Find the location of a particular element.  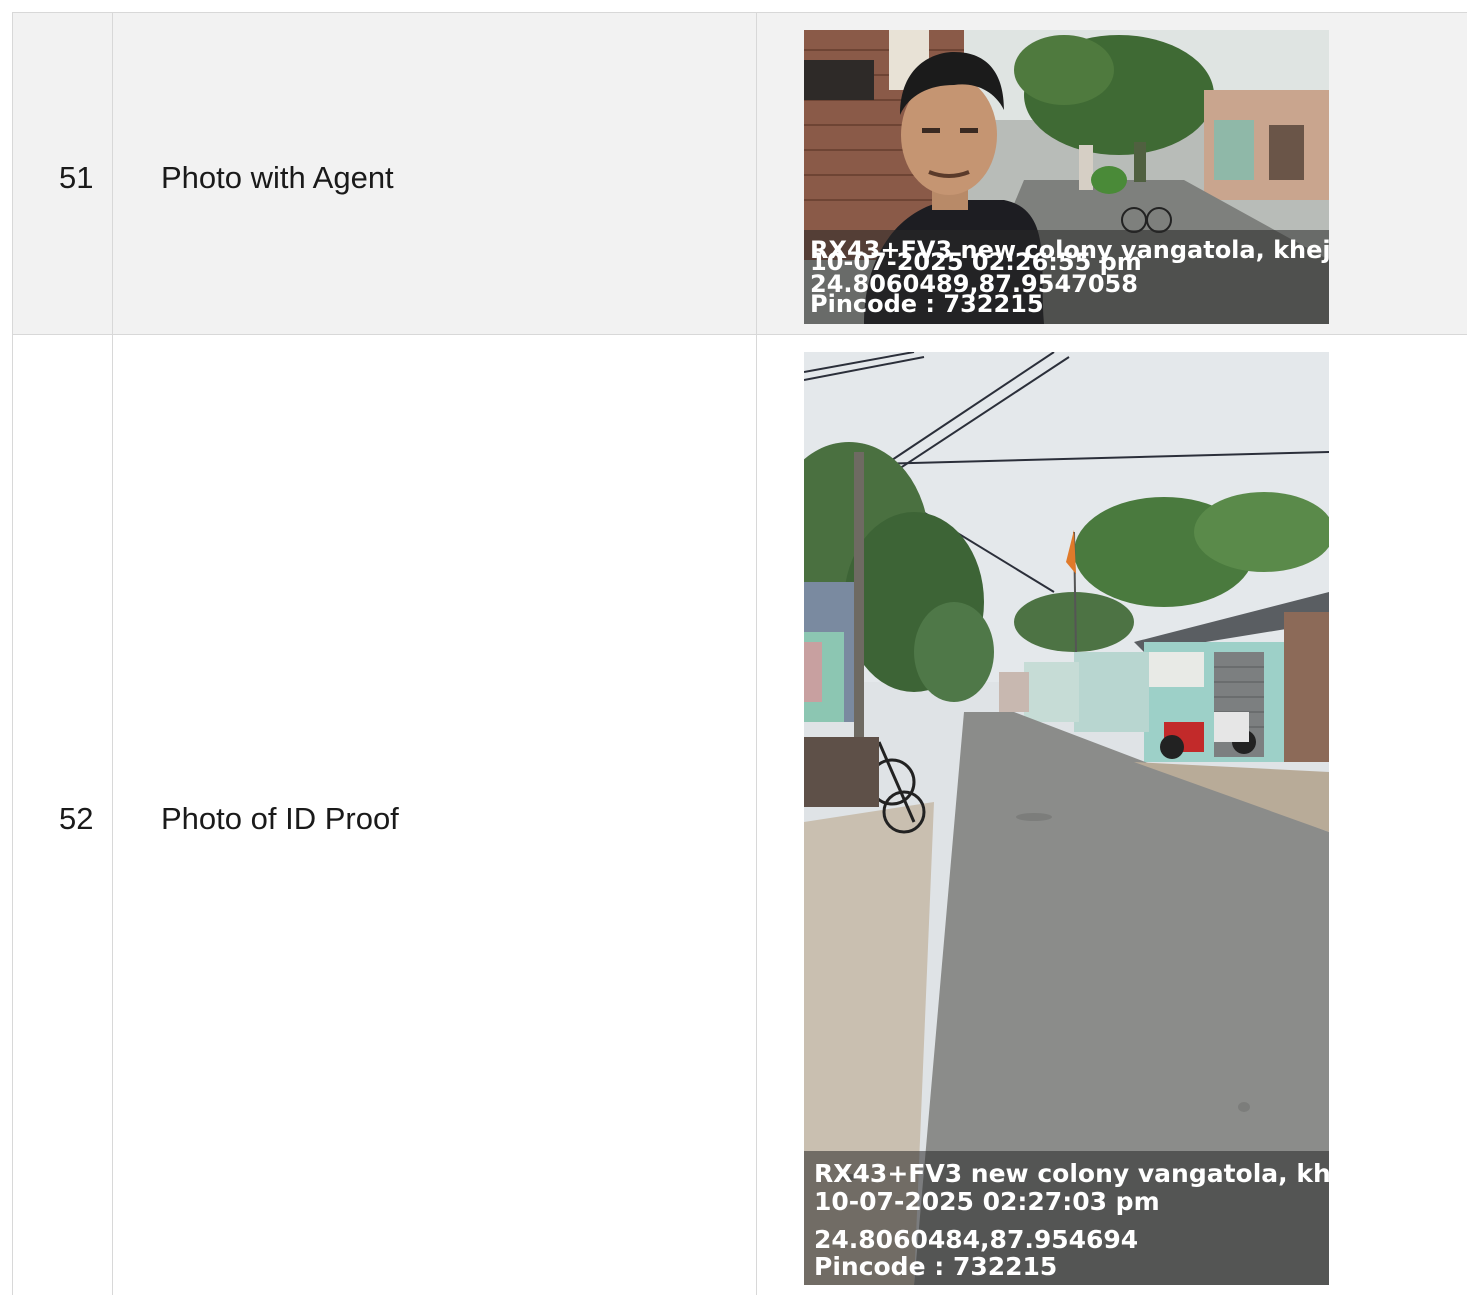

row-number-cell: 52 is located at coordinates (62, 815).